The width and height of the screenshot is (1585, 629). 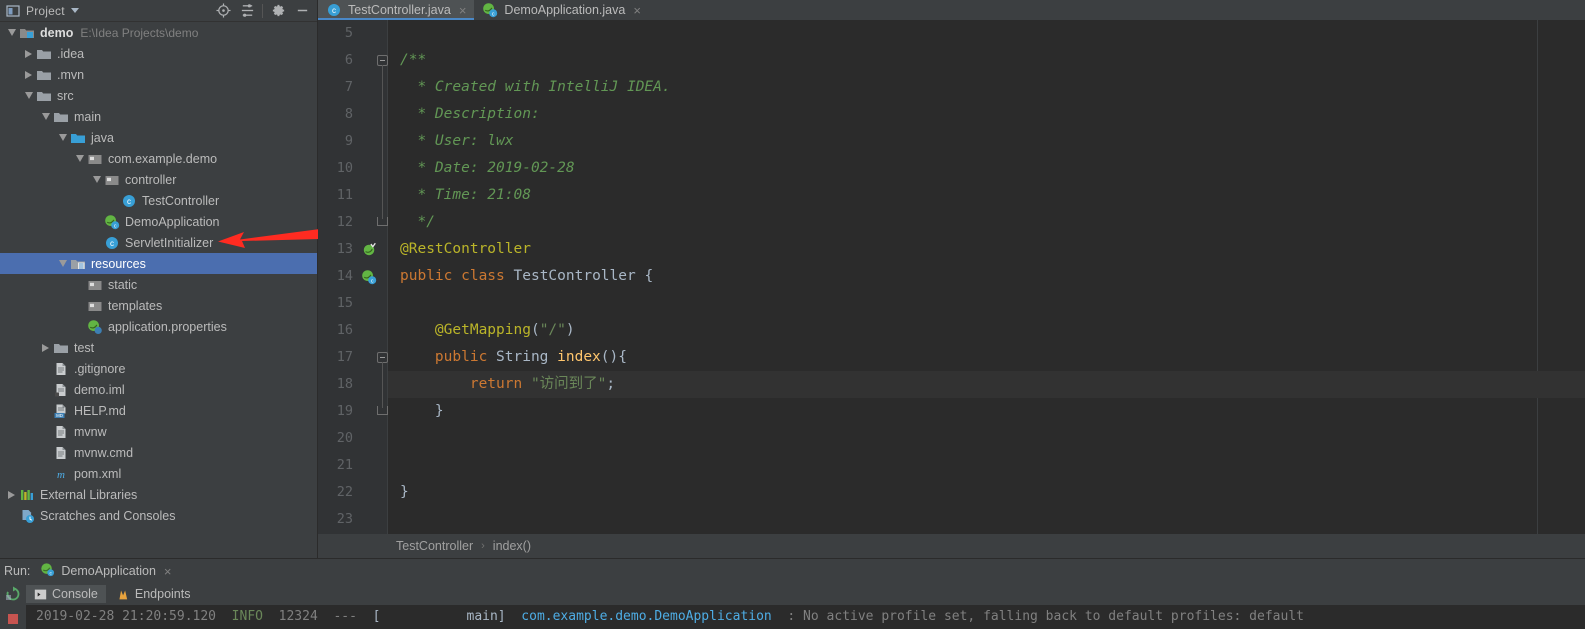 I want to click on tree-node-servletinitializer: c ServletInitializer, so click(x=158, y=242).